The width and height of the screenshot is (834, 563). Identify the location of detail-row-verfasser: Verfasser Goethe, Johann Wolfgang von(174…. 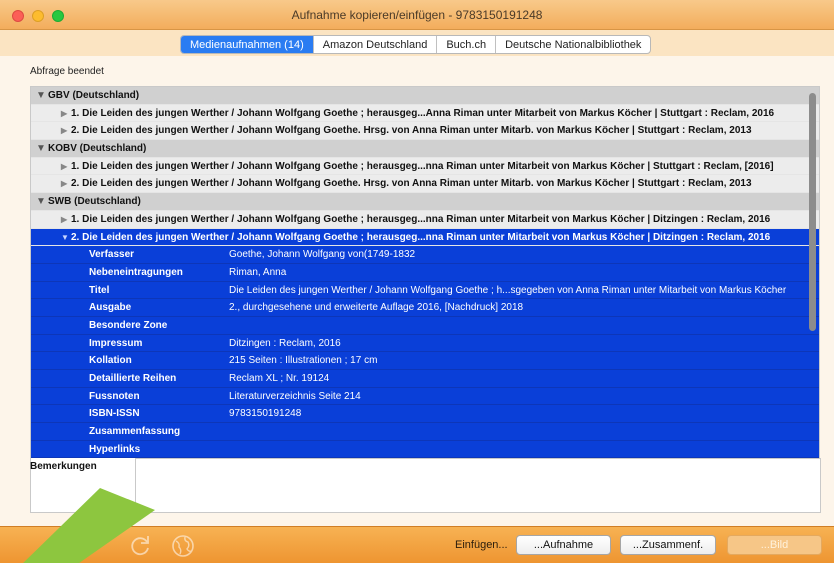
(425, 255).